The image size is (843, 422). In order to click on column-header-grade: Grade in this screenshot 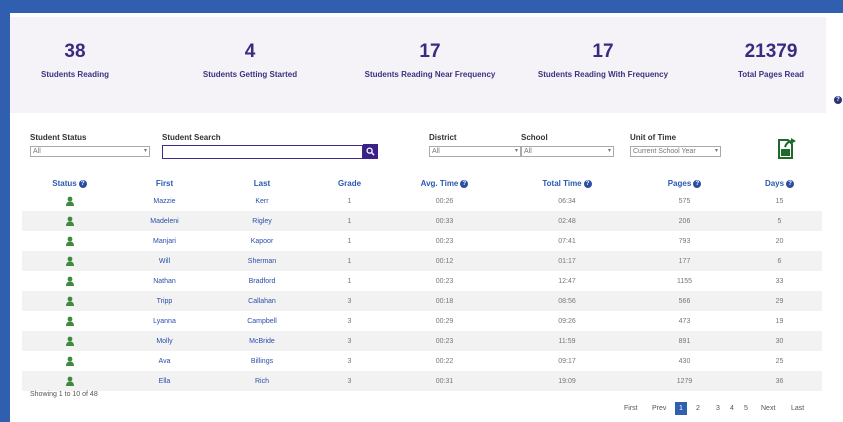, I will do `click(349, 183)`.